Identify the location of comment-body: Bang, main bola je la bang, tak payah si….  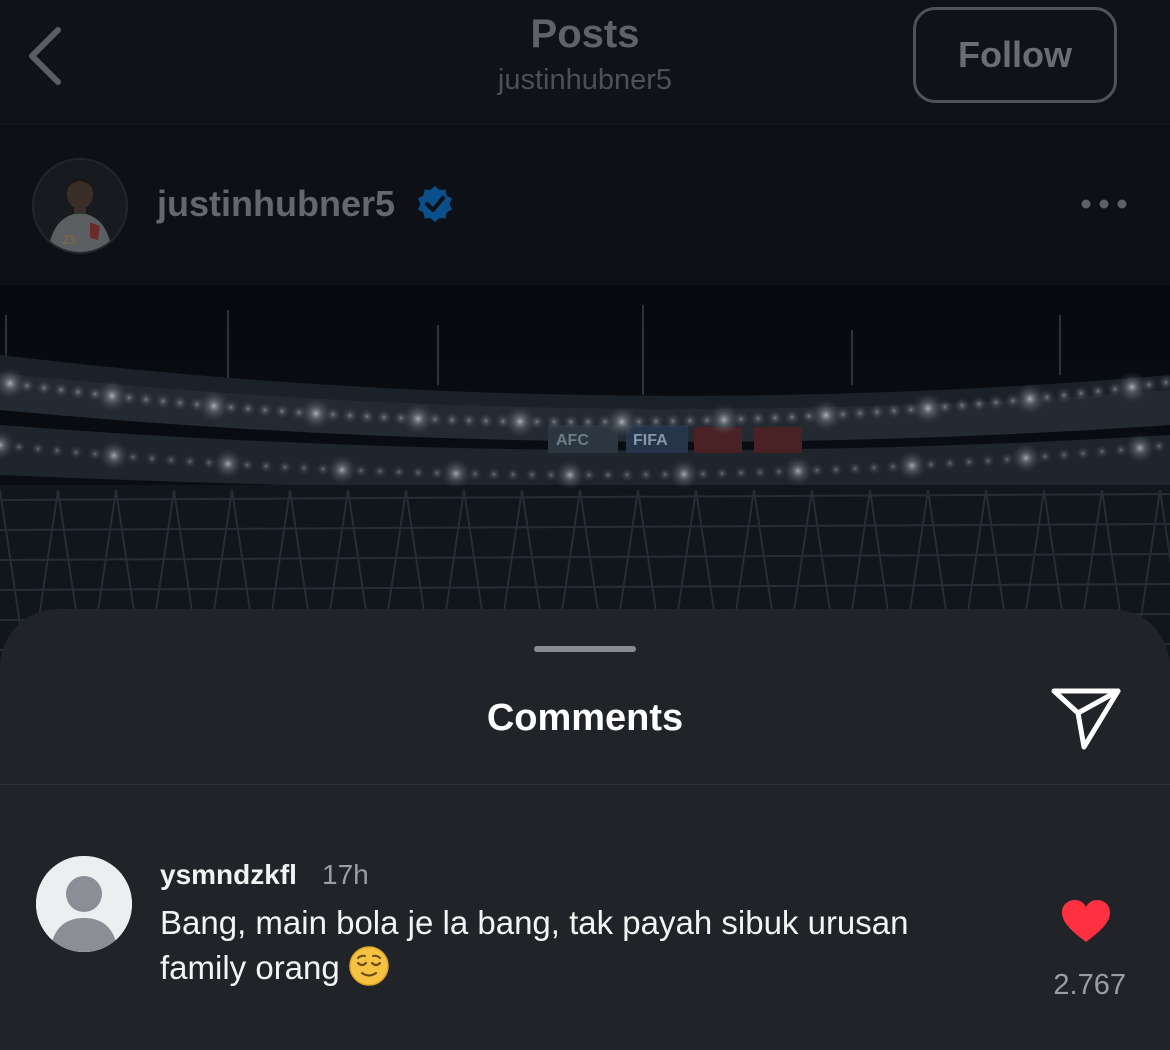
(550, 945).